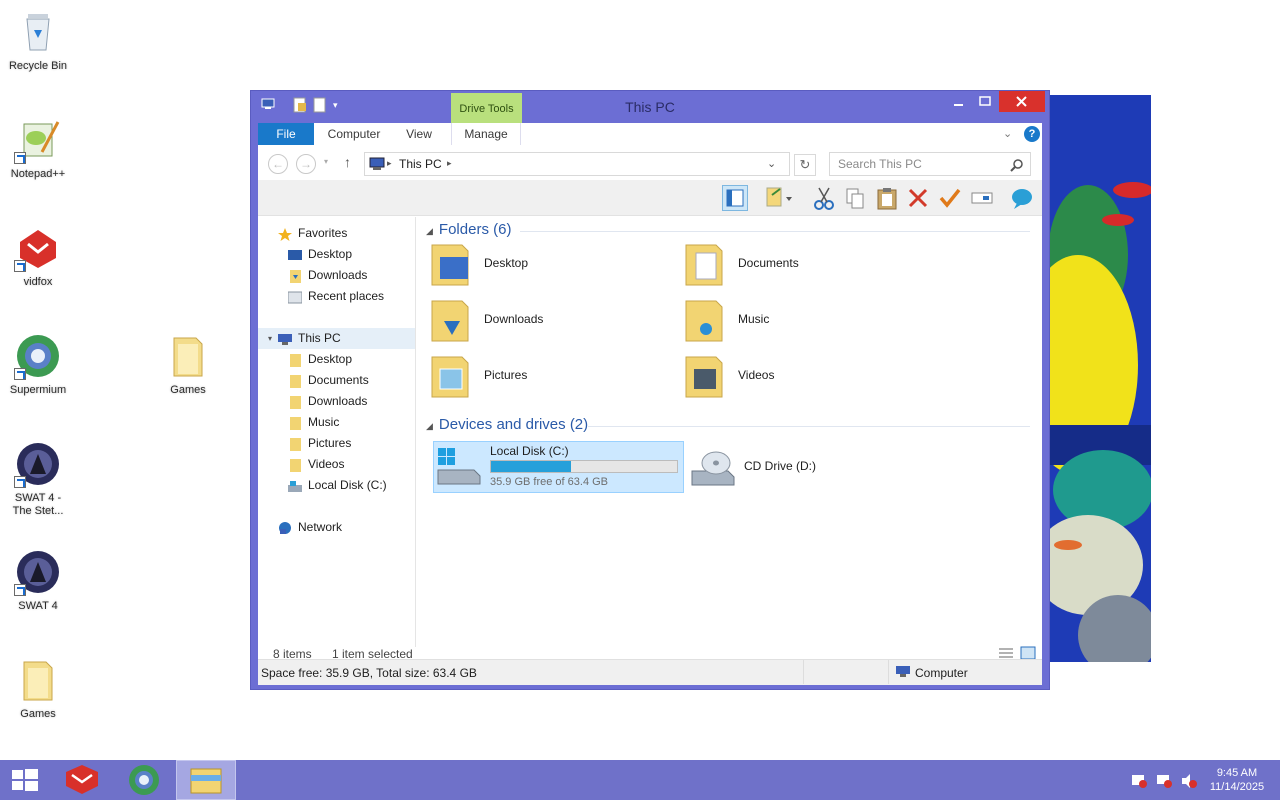 The image size is (1280, 800). Describe the element at coordinates (930, 164) in the screenshot. I see `search-input: Search This PC` at that location.